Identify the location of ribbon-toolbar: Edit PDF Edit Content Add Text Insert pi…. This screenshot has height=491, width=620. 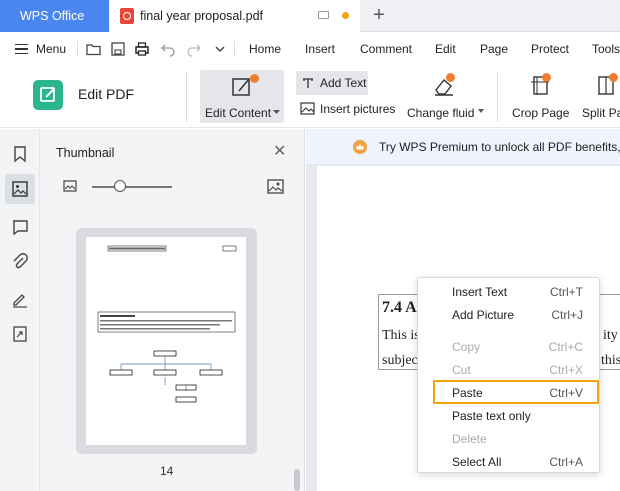
(310, 97).